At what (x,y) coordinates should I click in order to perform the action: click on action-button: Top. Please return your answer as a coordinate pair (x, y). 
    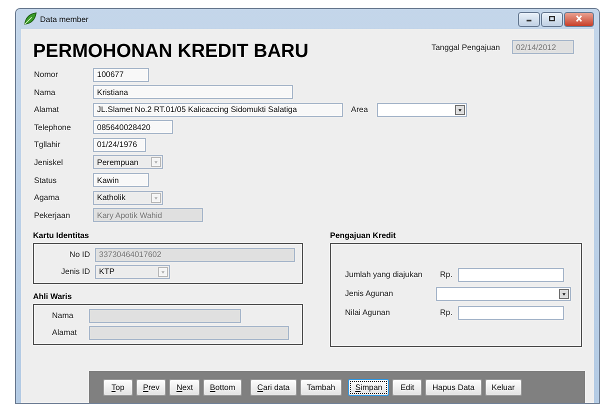
    Looking at the image, I should click on (118, 387).